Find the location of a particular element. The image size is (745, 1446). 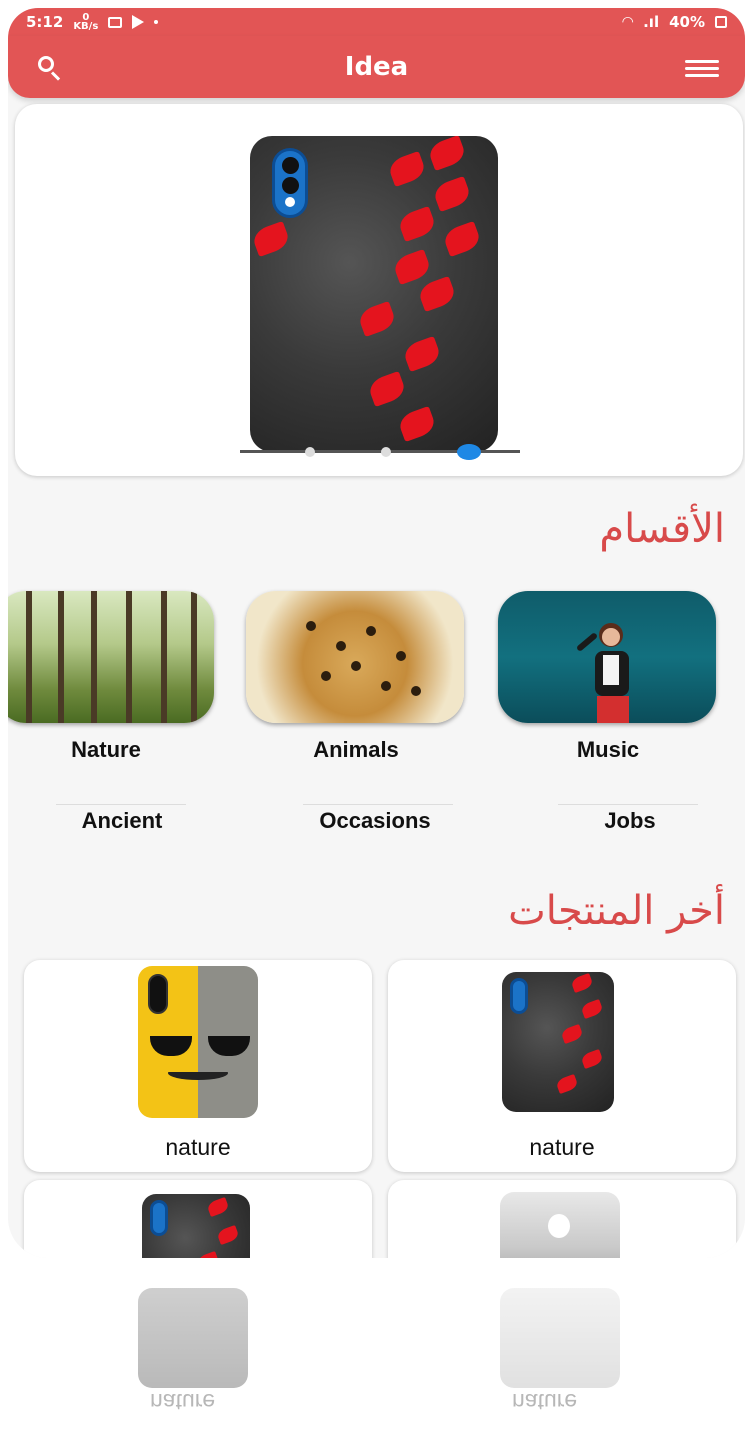

category-nature: Nature is located at coordinates (112, 677).